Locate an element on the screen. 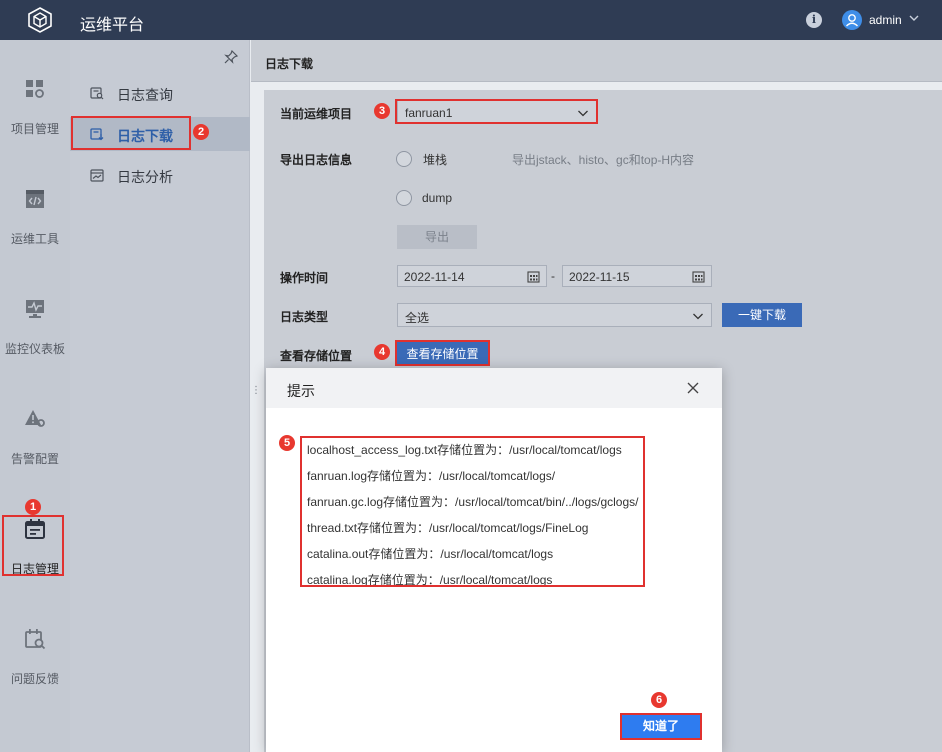 Image resolution: width=942 pixels, height=752 pixels. annotation-badge-5: 5 is located at coordinates (287, 443).